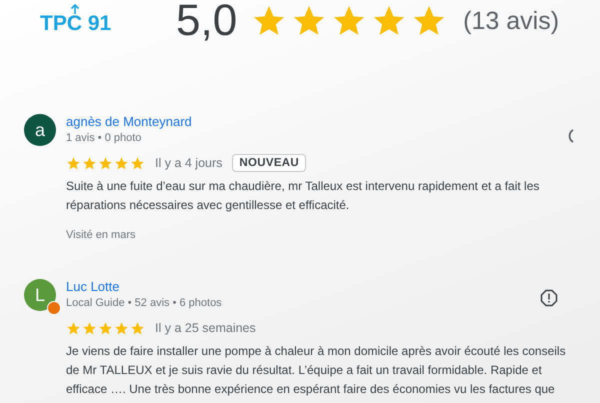 The image size is (600, 403). Describe the element at coordinates (511, 21) in the screenshot. I see `review-count: (13 avis)` at that location.